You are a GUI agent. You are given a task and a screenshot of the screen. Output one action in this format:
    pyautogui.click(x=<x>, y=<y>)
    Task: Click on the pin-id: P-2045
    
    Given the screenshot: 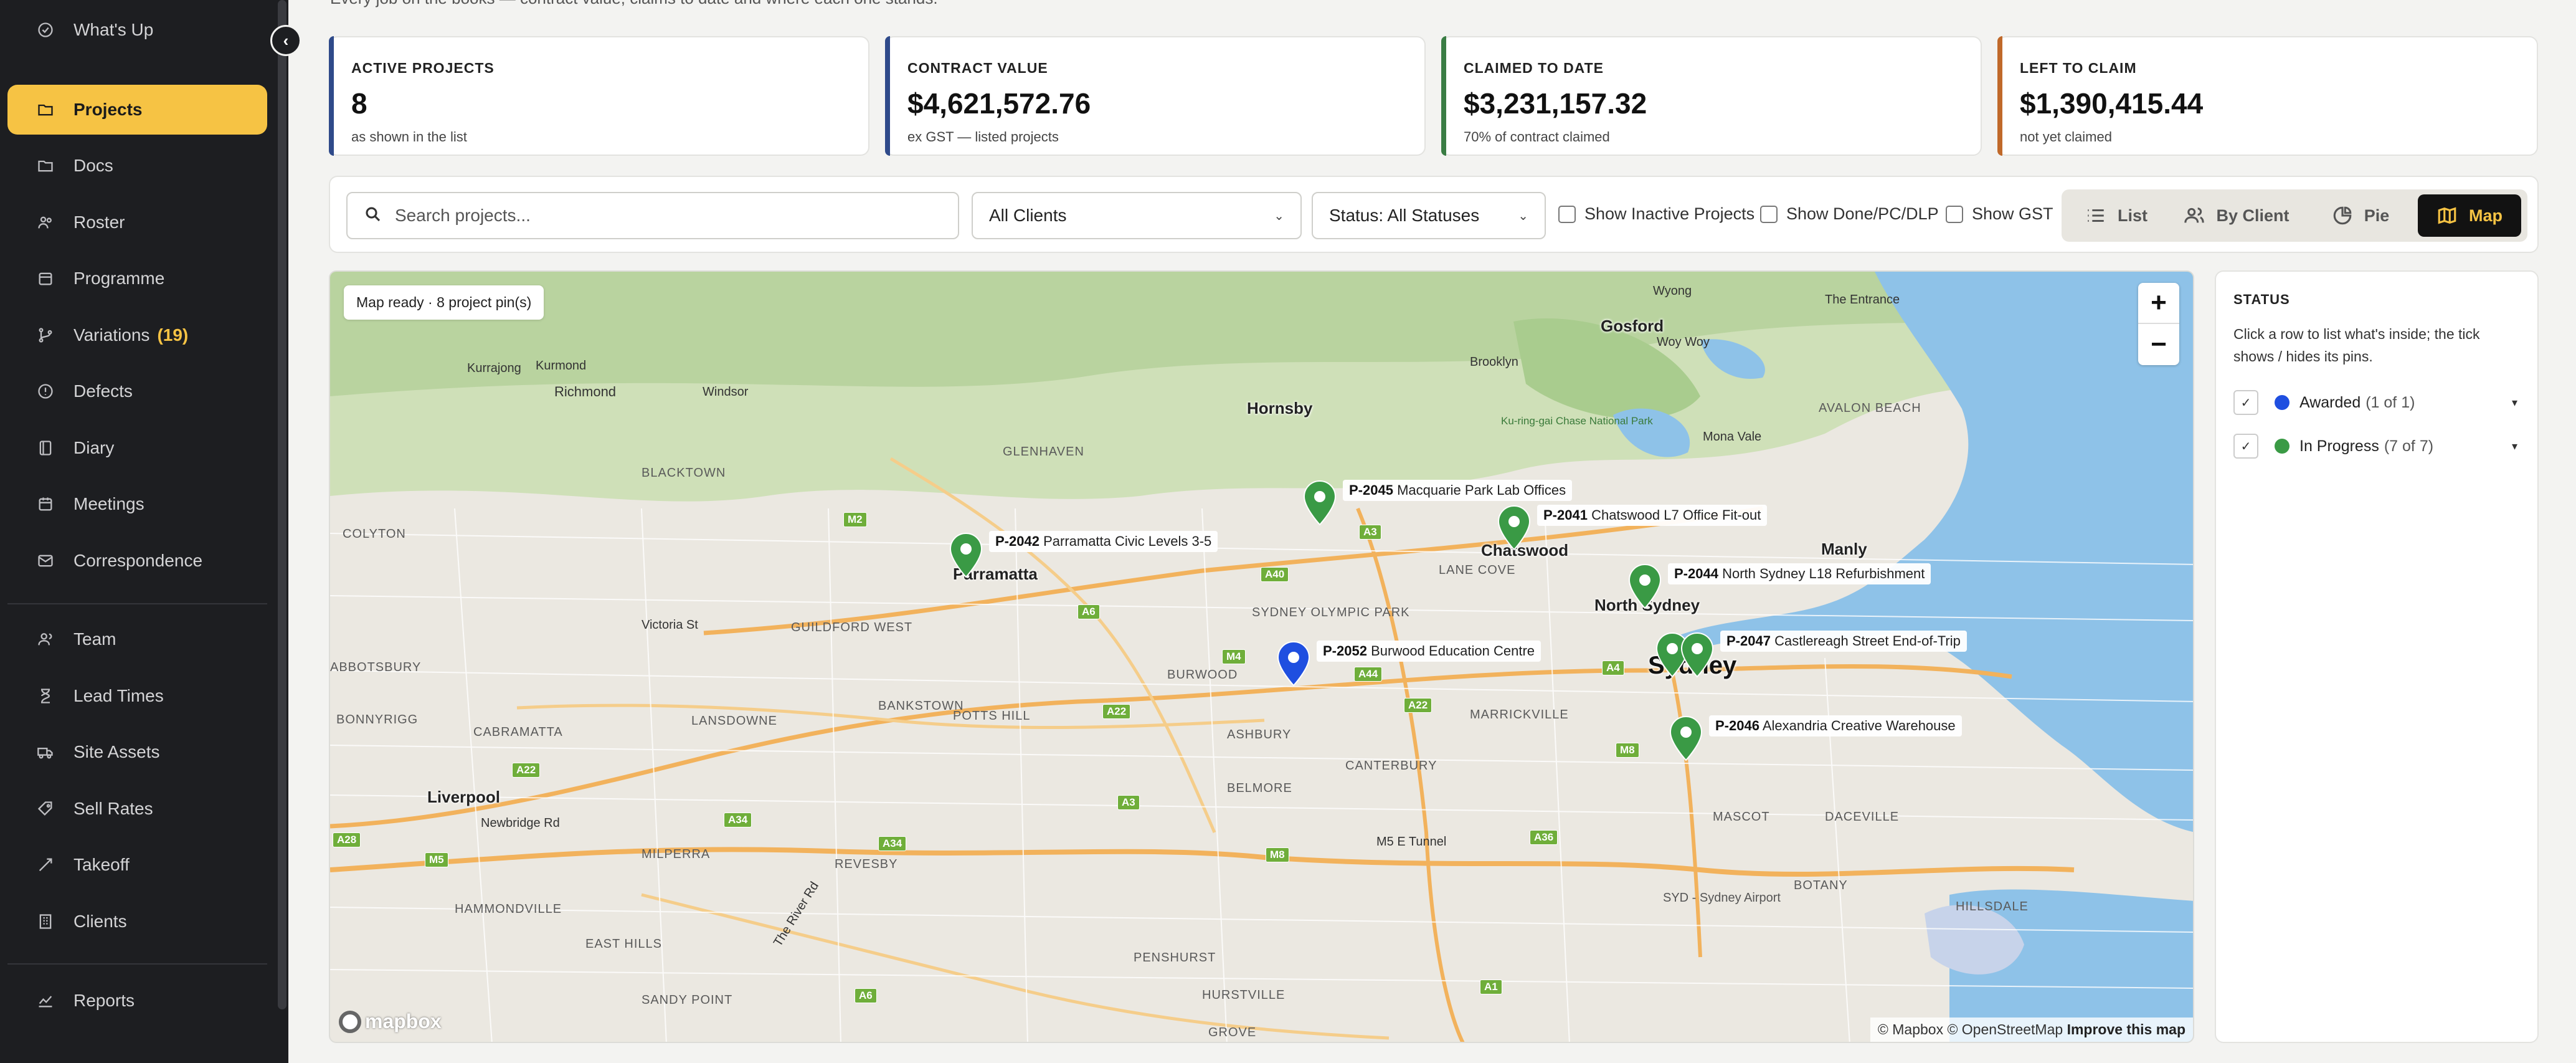 What is the action you would take?
    pyautogui.click(x=1371, y=490)
    